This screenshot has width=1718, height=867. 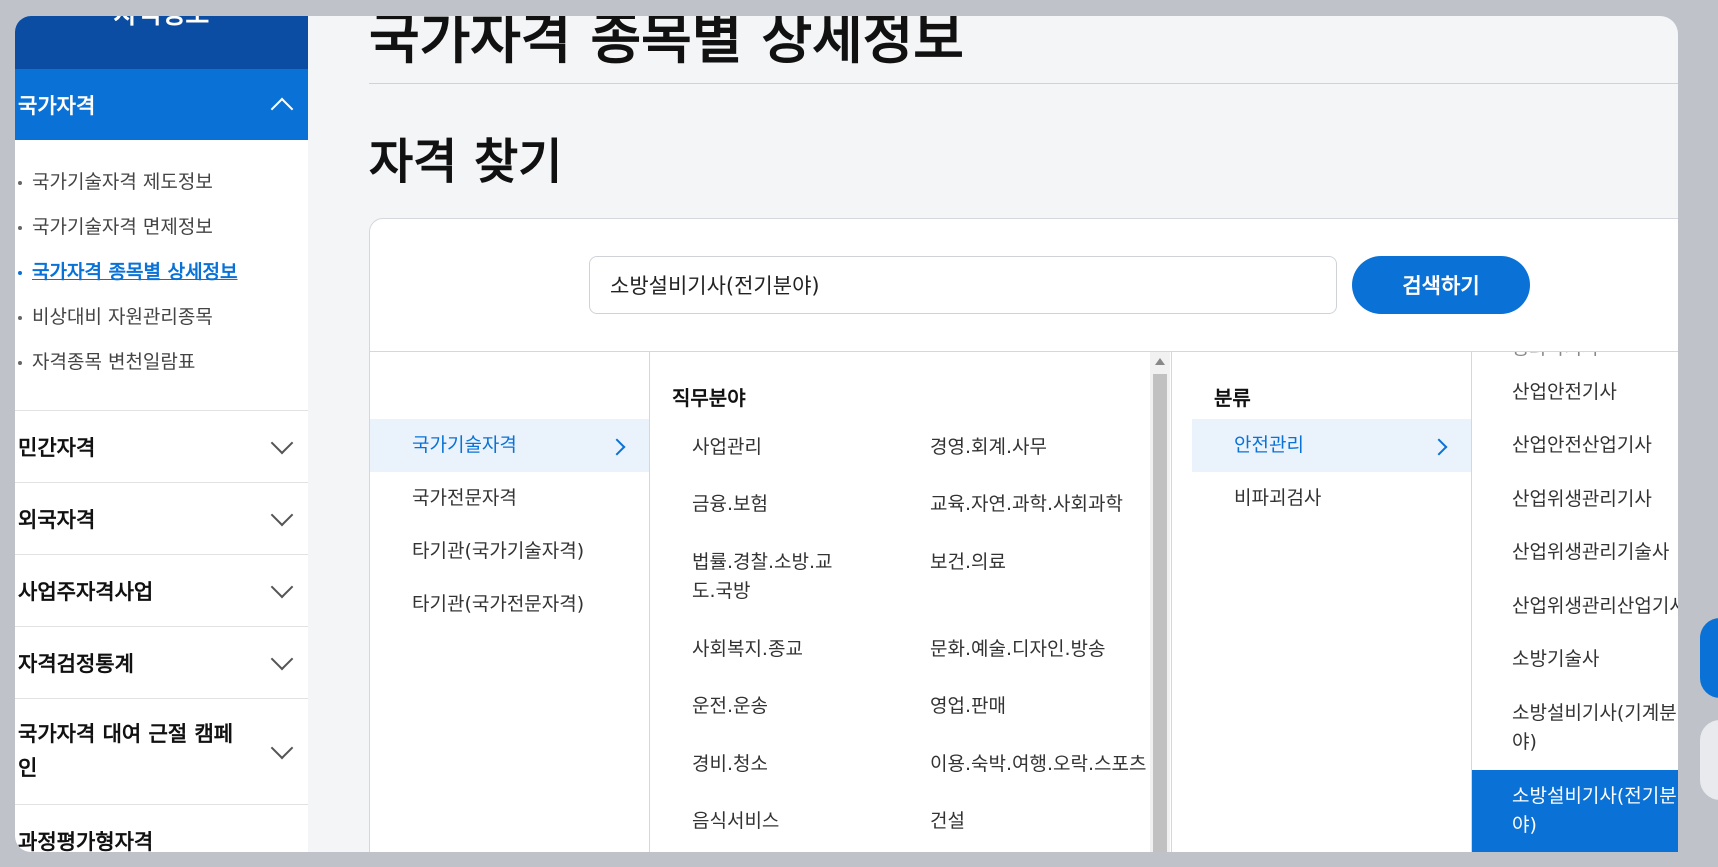 What do you see at coordinates (161, 663) in the screenshot?
I see `sidebar-section-stats: 자격검정통계` at bounding box center [161, 663].